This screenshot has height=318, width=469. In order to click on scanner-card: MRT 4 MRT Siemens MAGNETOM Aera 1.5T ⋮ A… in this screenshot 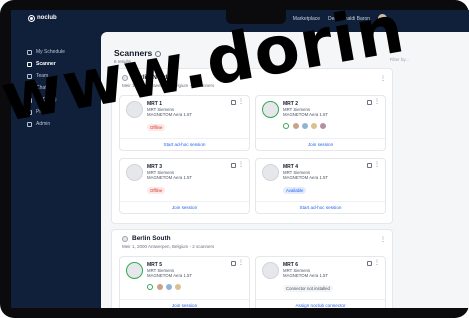, I will do `click(320, 186)`.